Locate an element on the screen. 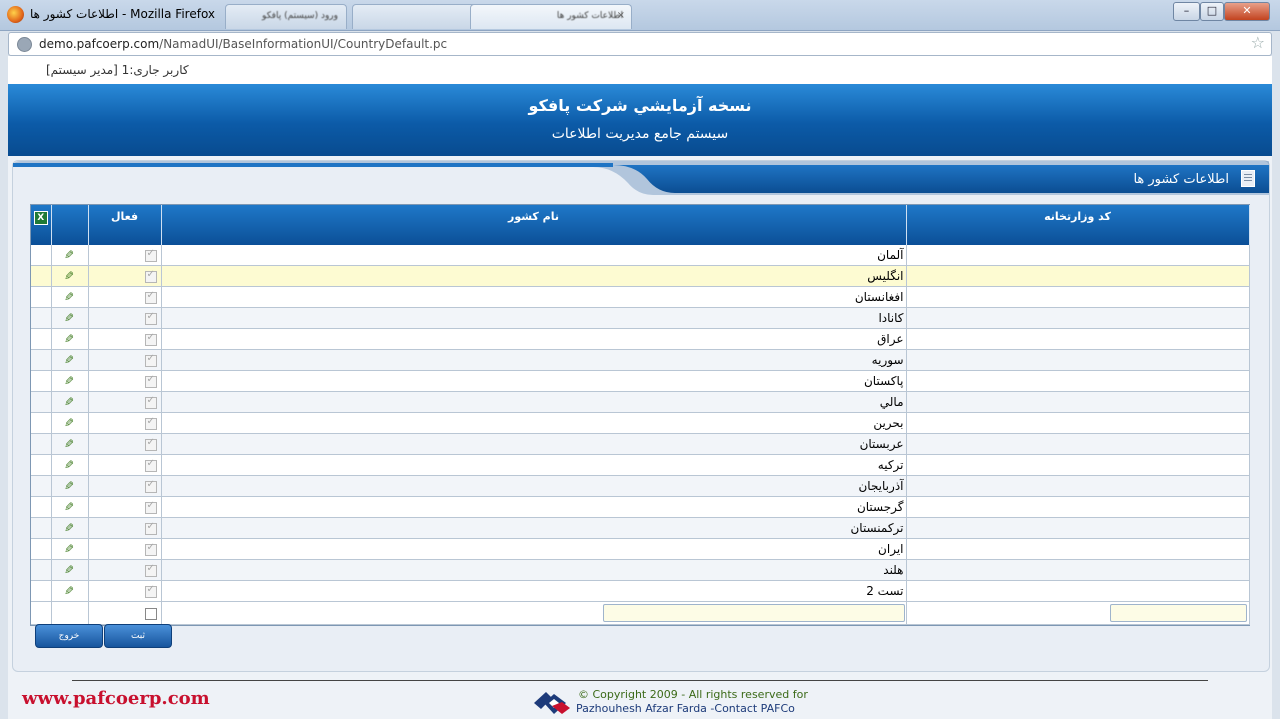 This screenshot has height=719, width=1280. table-row: ✎ سوريه is located at coordinates (640, 360).